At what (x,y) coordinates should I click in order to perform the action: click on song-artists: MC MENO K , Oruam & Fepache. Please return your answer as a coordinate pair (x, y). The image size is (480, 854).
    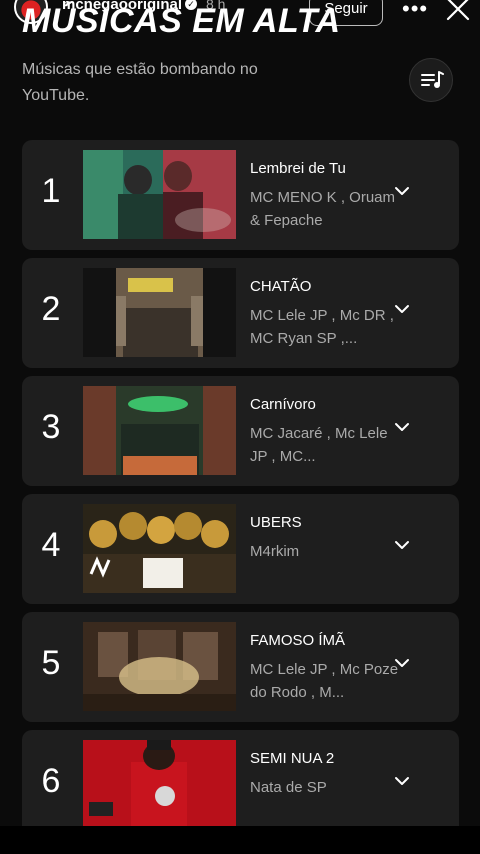
    Looking at the image, I should click on (323, 209).